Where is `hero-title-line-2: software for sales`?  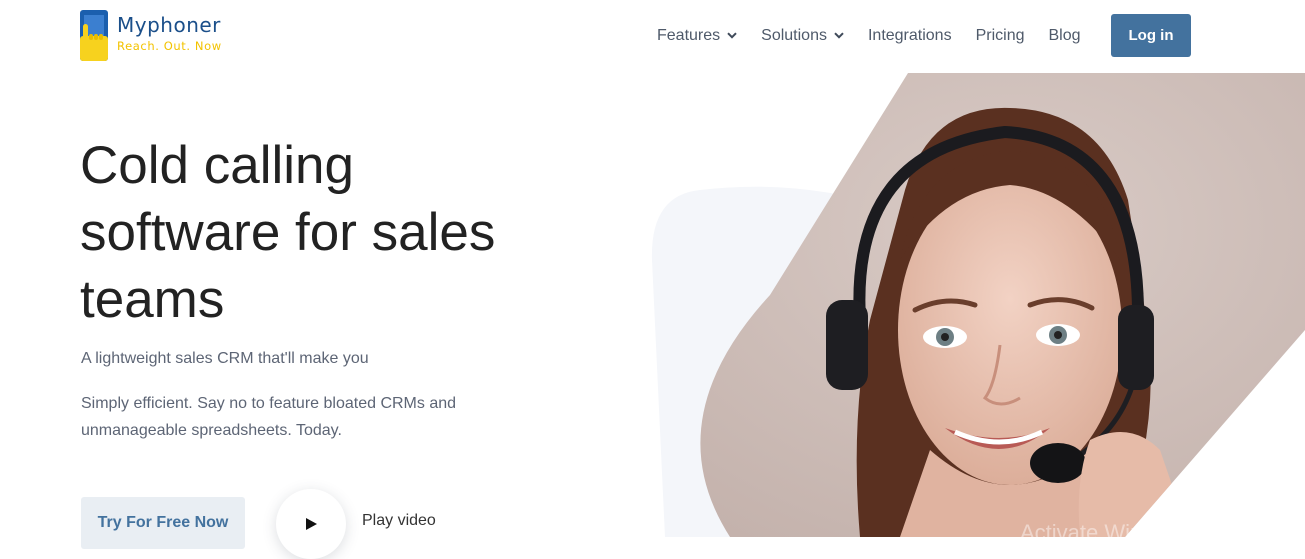 hero-title-line-2: software for sales is located at coordinates (288, 232).